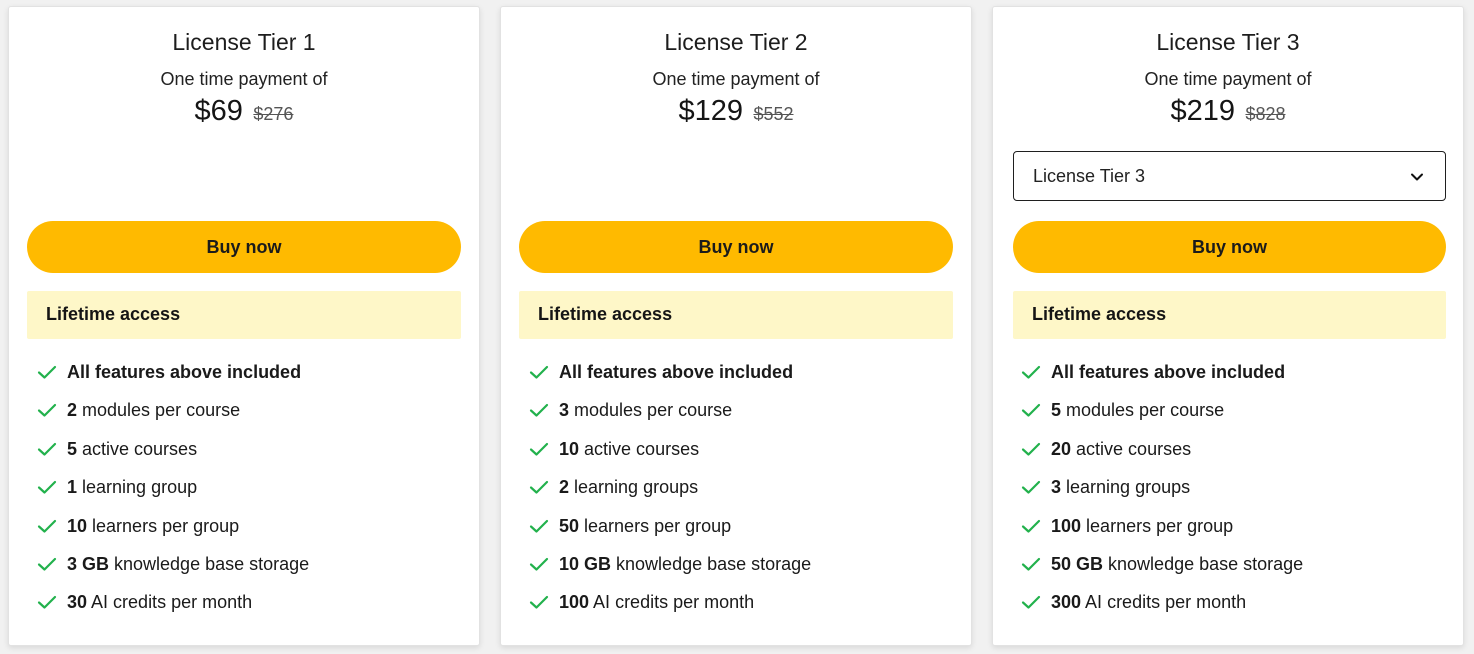 The width and height of the screenshot is (1474, 654). What do you see at coordinates (1066, 602) in the screenshot?
I see `feature-highlight: 300` at bounding box center [1066, 602].